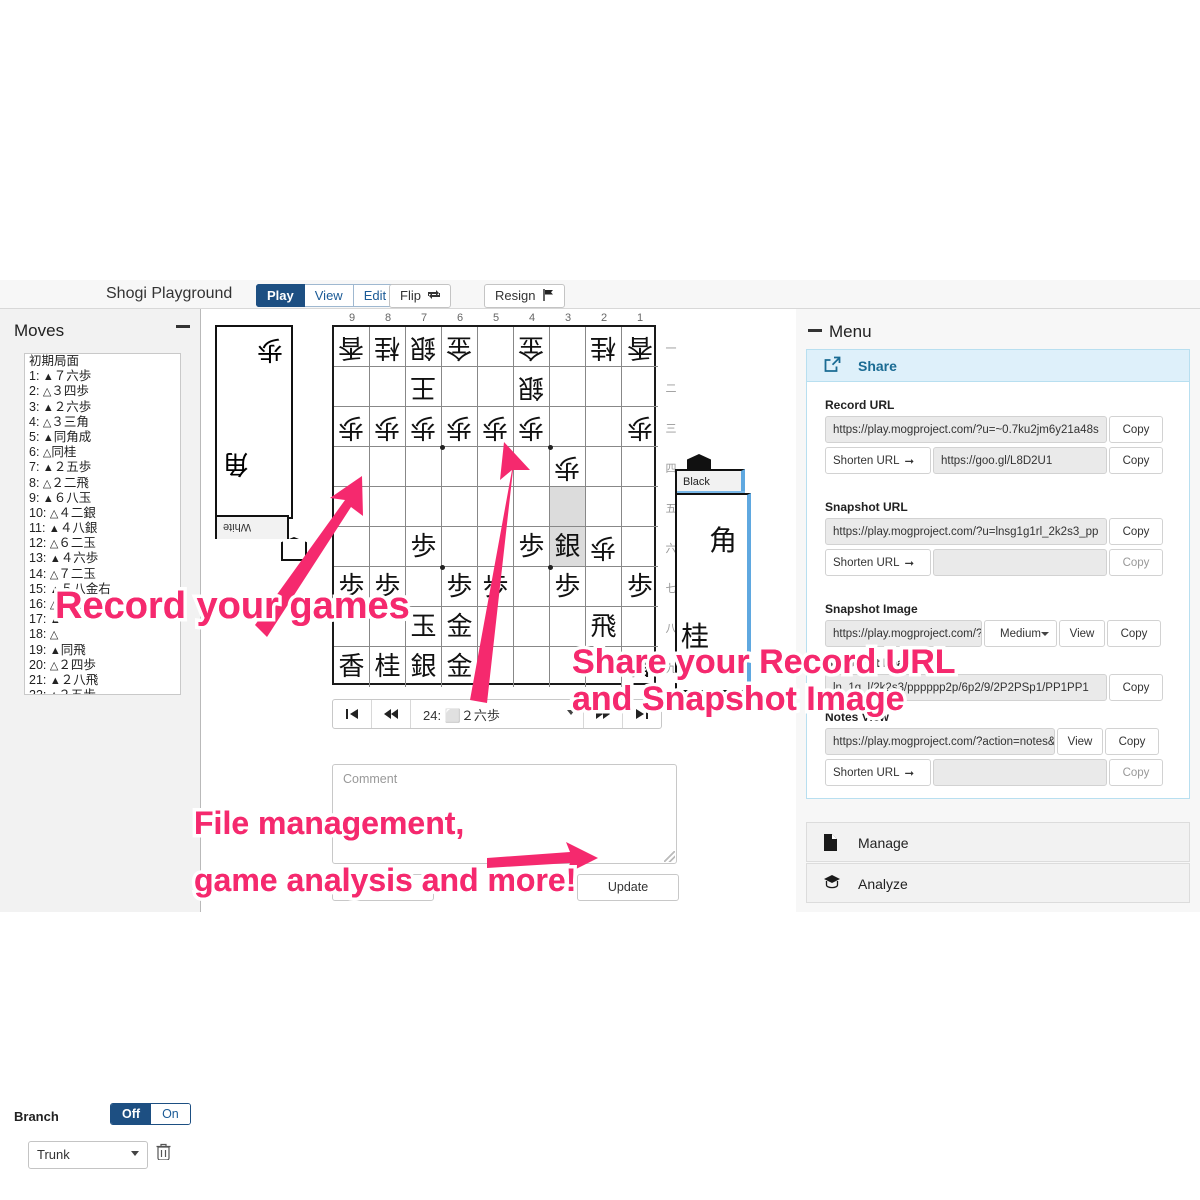 The image size is (1200, 1200). I want to click on trash-icon, so click(163, 1154).